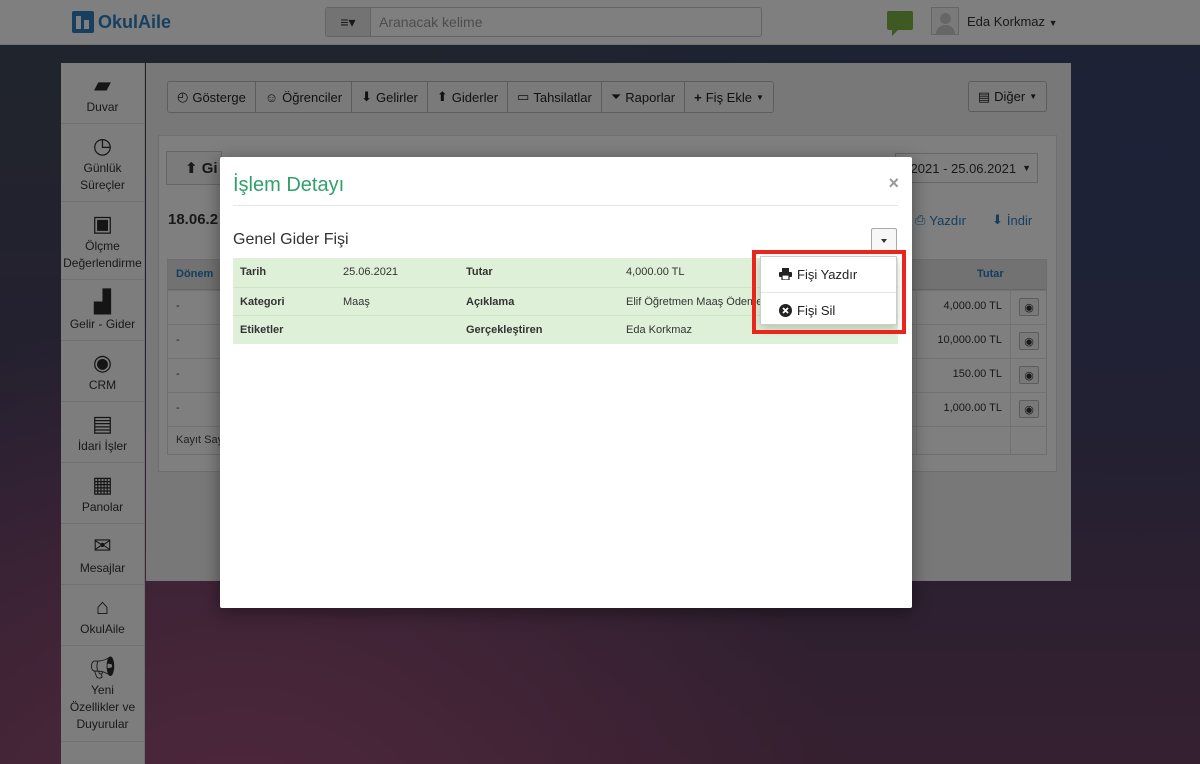 This screenshot has width=1200, height=764. What do you see at coordinates (262, 330) in the screenshot?
I see `info-label: Etiketler` at bounding box center [262, 330].